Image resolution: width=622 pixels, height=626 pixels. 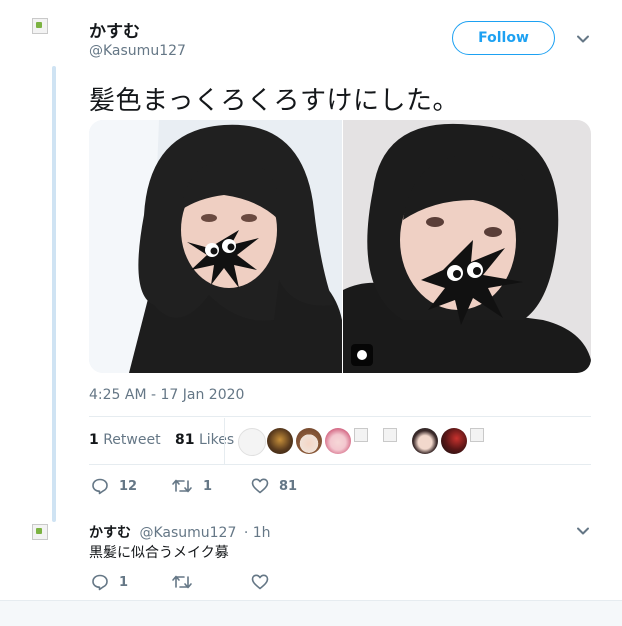 I want to click on stats-separator, so click(x=224, y=441).